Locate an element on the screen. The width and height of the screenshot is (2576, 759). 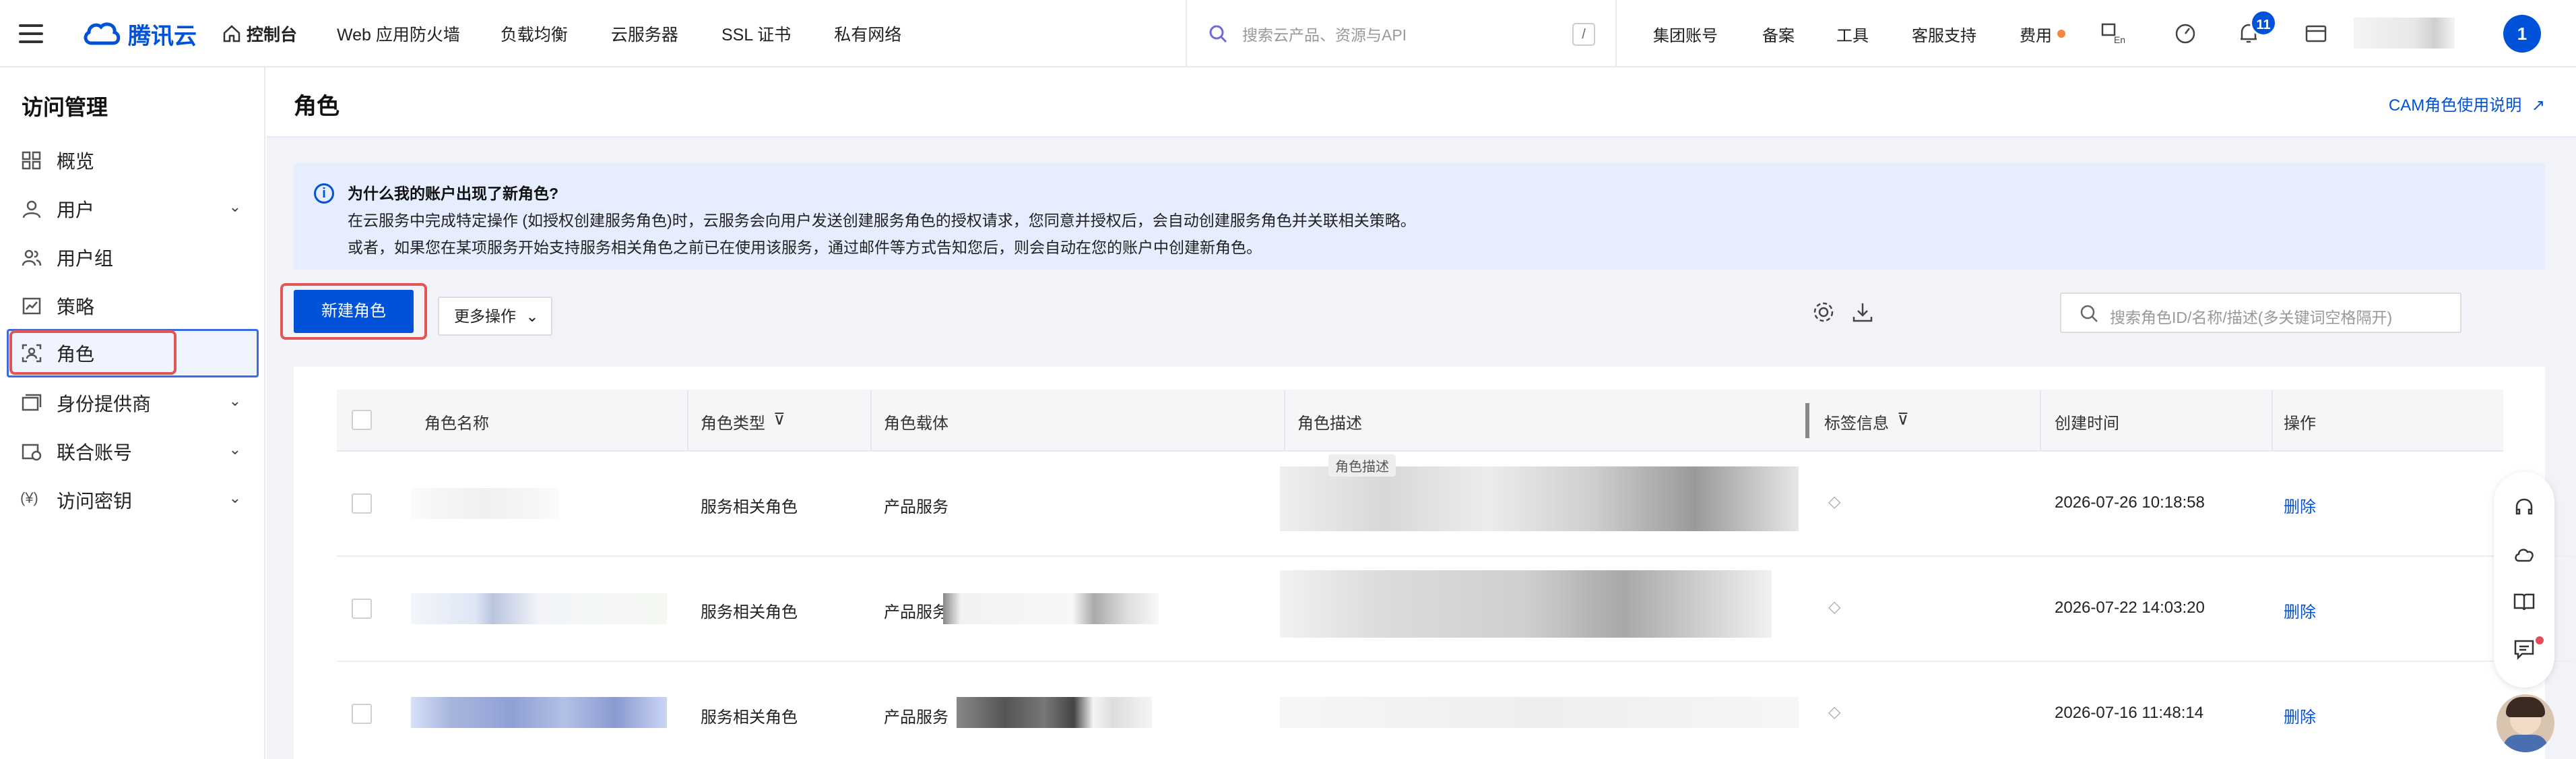
nav-billing: 费用 is located at coordinates (2036, 34).